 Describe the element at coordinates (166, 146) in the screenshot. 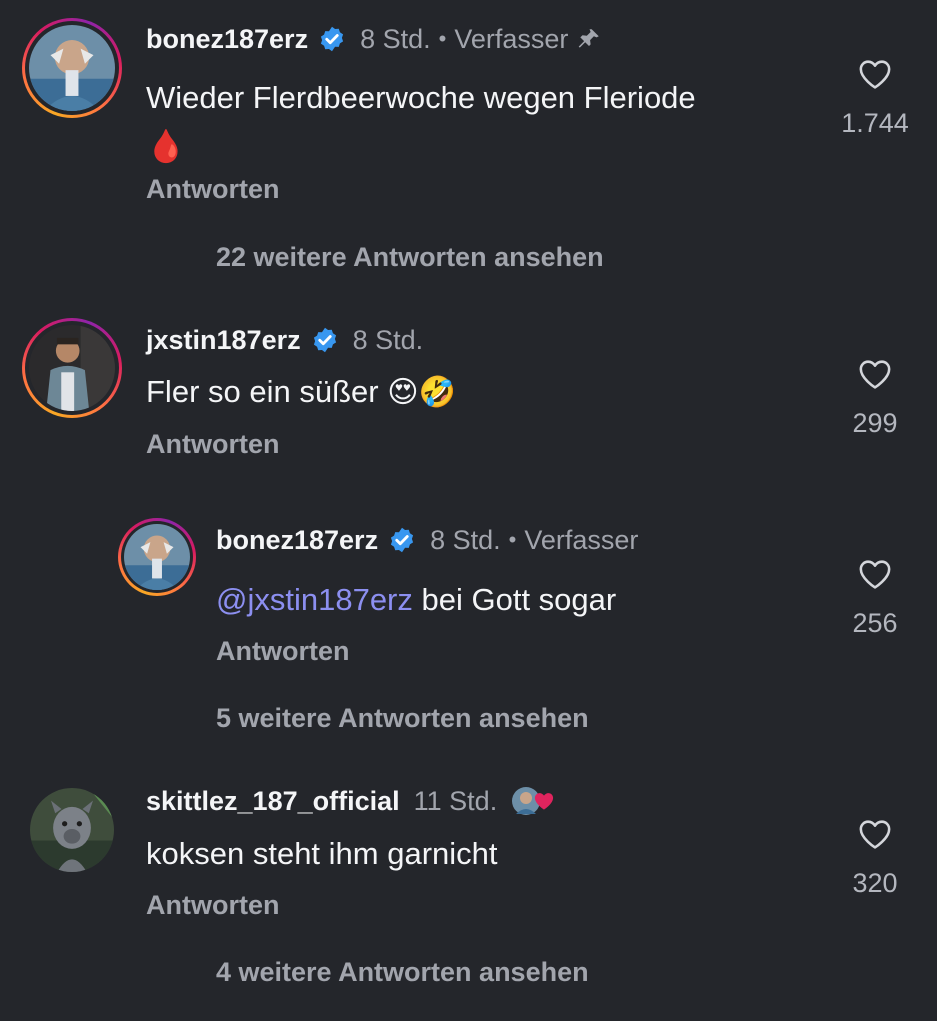

I see `drop-of-blood-emoji: 🩸` at that location.